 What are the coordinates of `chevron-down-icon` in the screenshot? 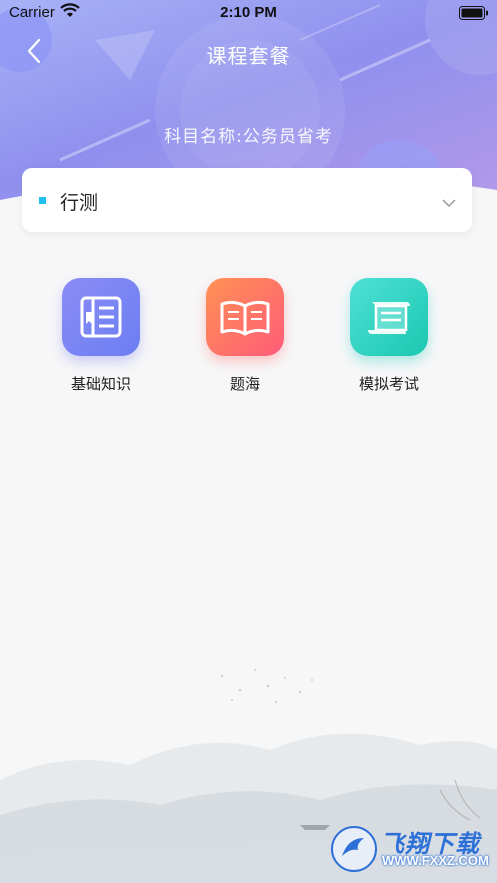 It's located at (449, 202).